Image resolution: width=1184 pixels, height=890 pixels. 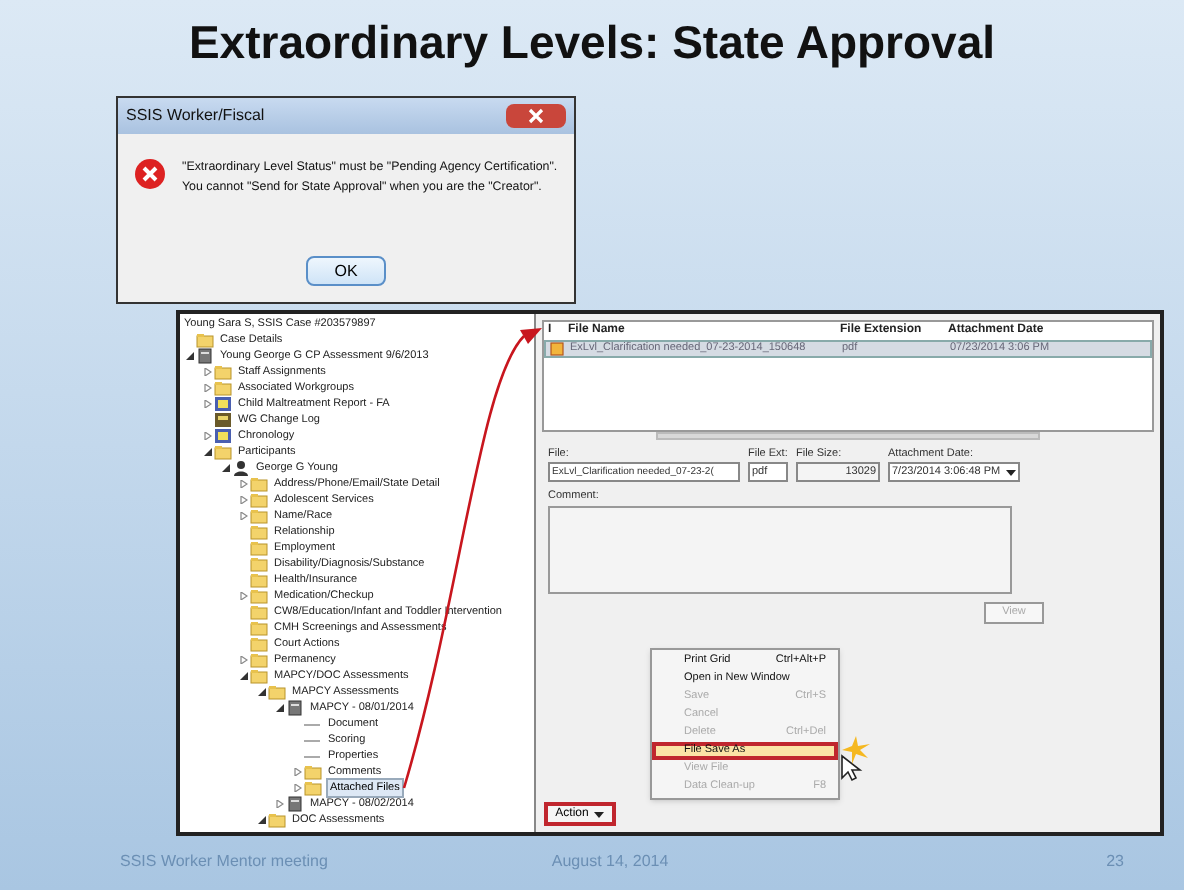 I want to click on error-icon, so click(x=150, y=174).